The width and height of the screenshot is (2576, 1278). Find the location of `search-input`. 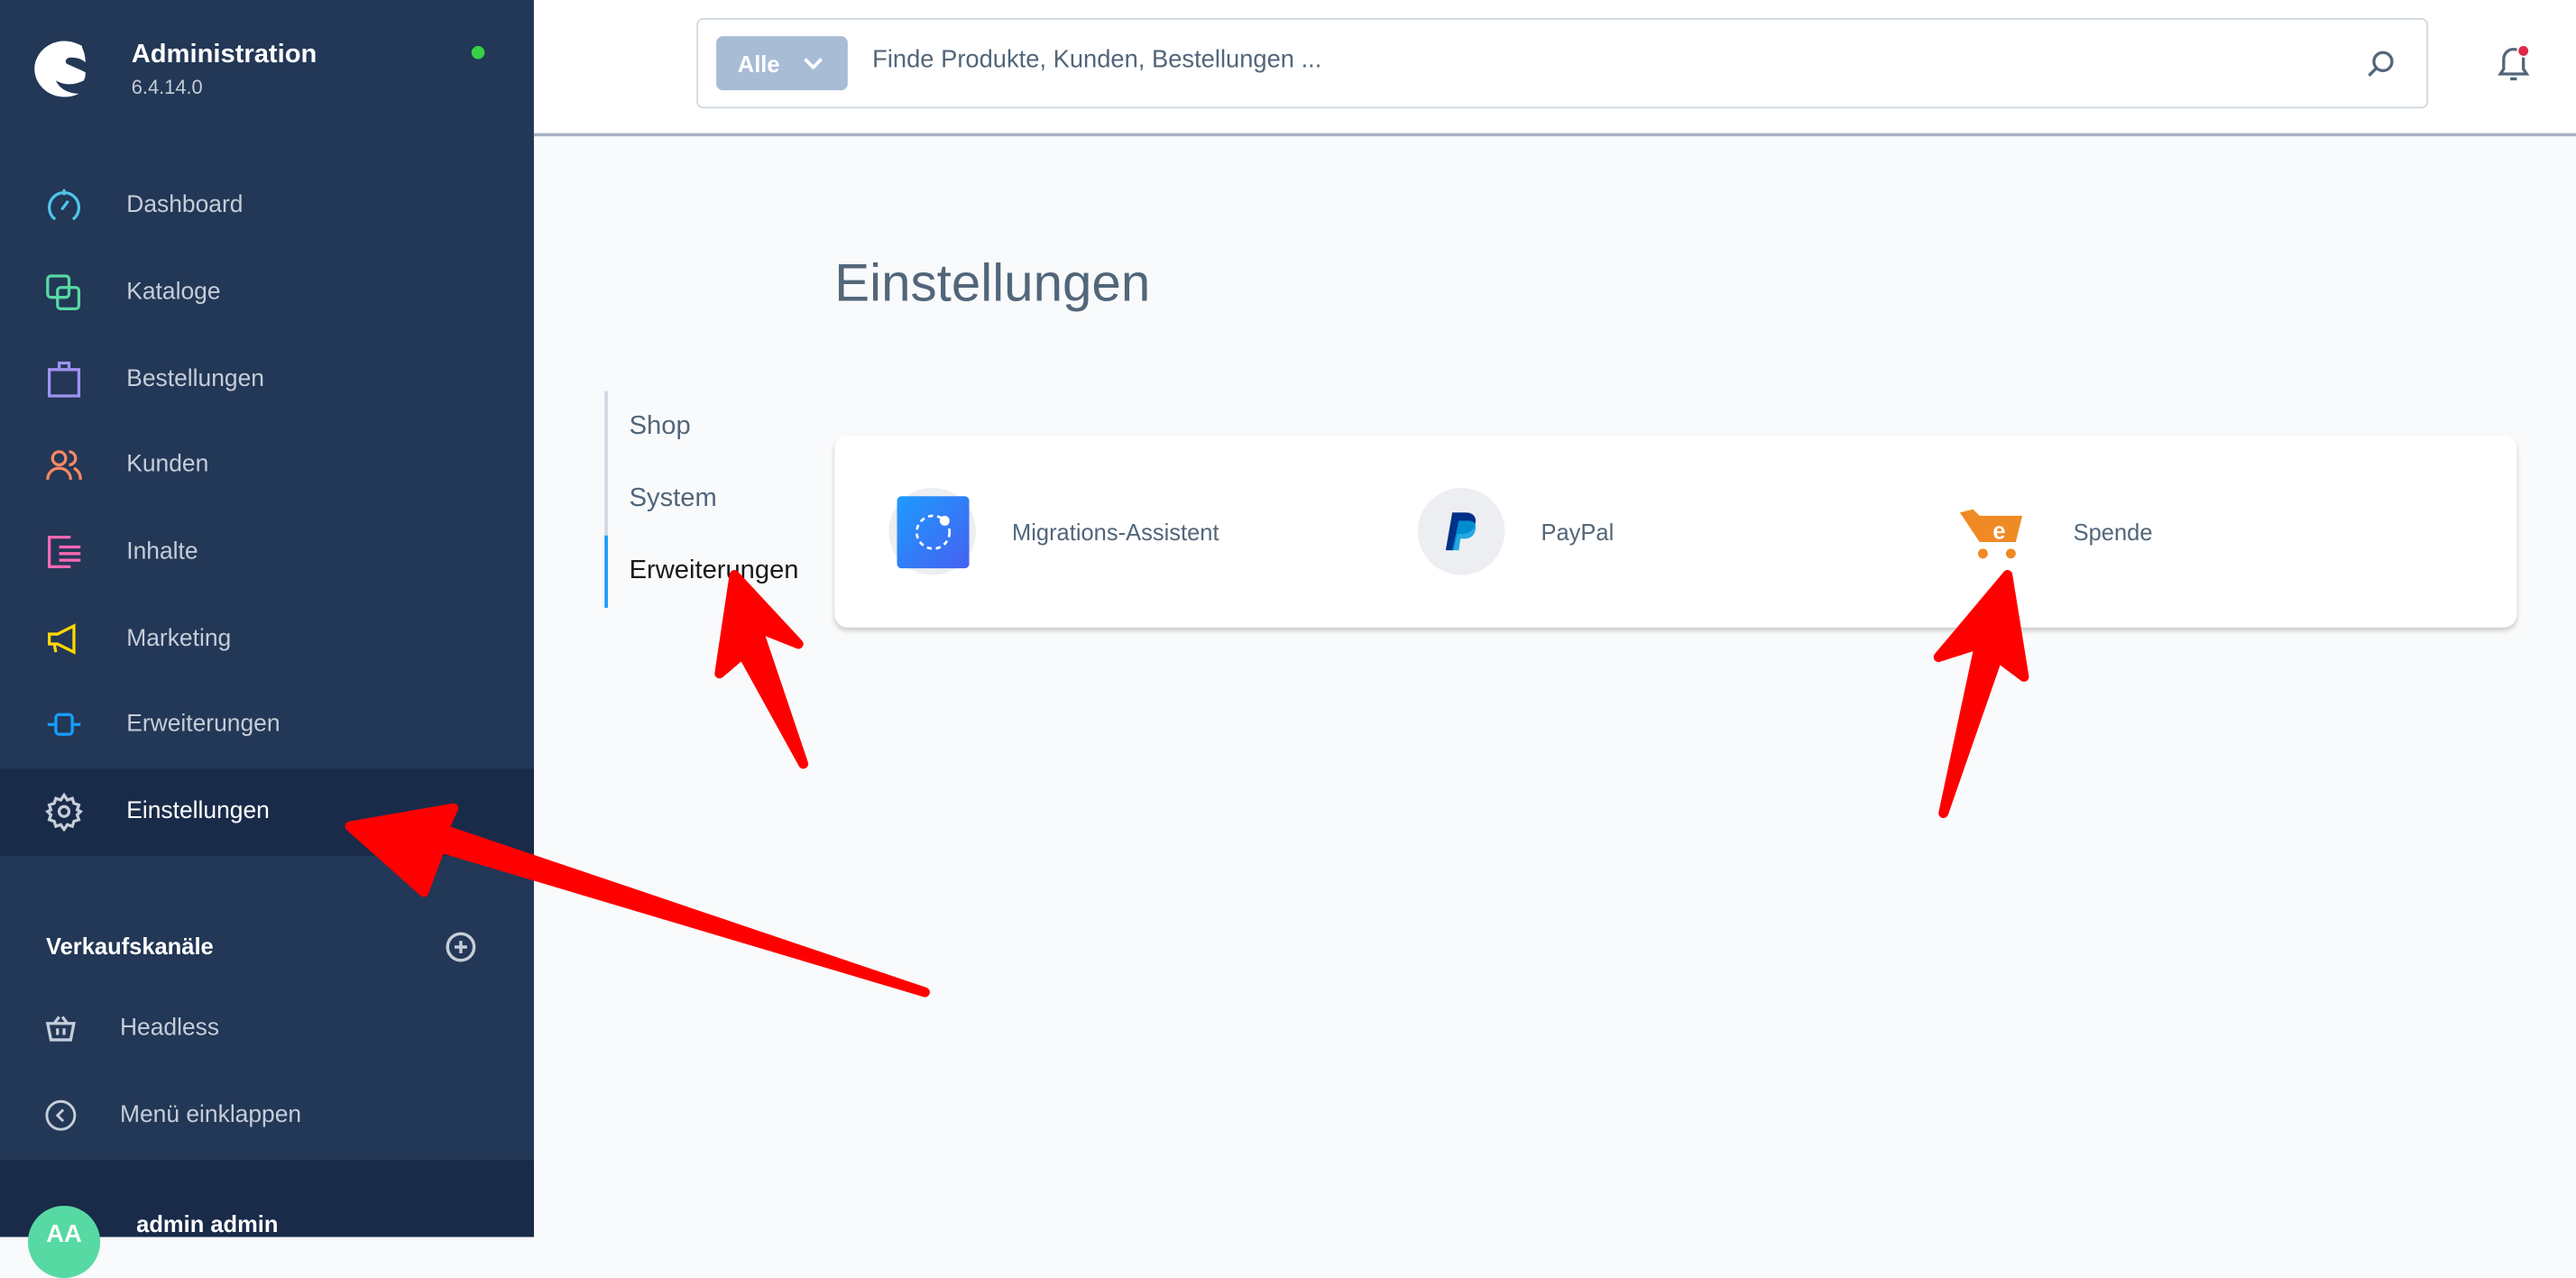

search-input is located at coordinates (1595, 59).